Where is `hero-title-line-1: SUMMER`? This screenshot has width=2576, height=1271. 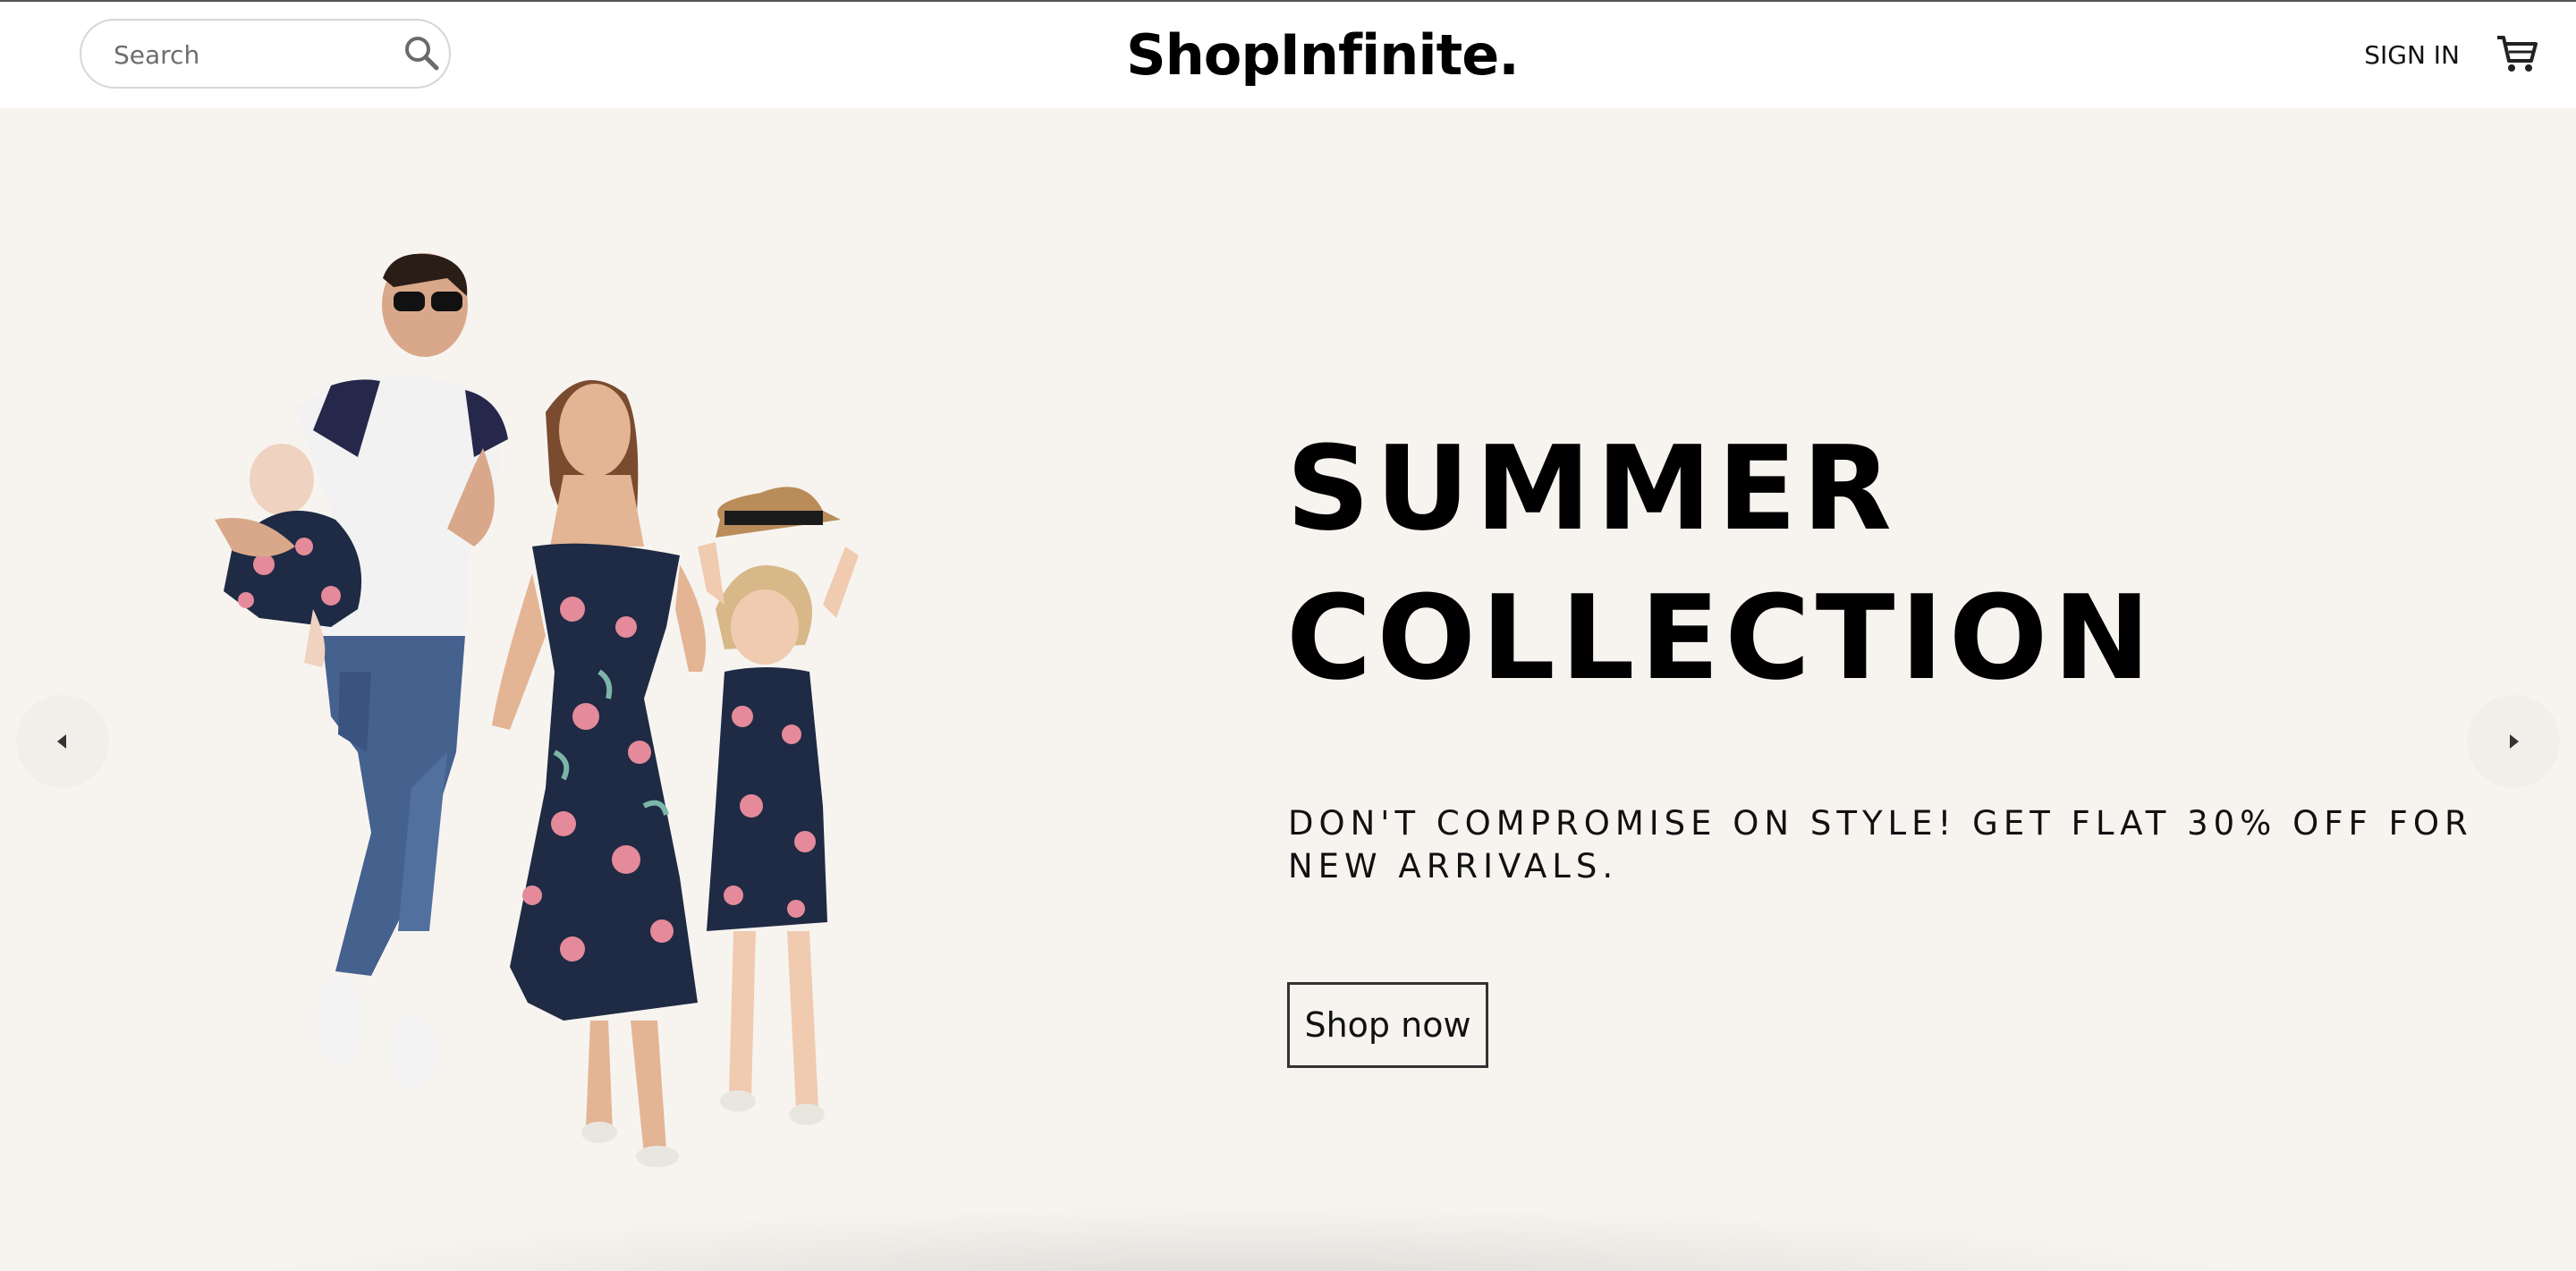 hero-title-line-1: SUMMER is located at coordinates (1591, 488).